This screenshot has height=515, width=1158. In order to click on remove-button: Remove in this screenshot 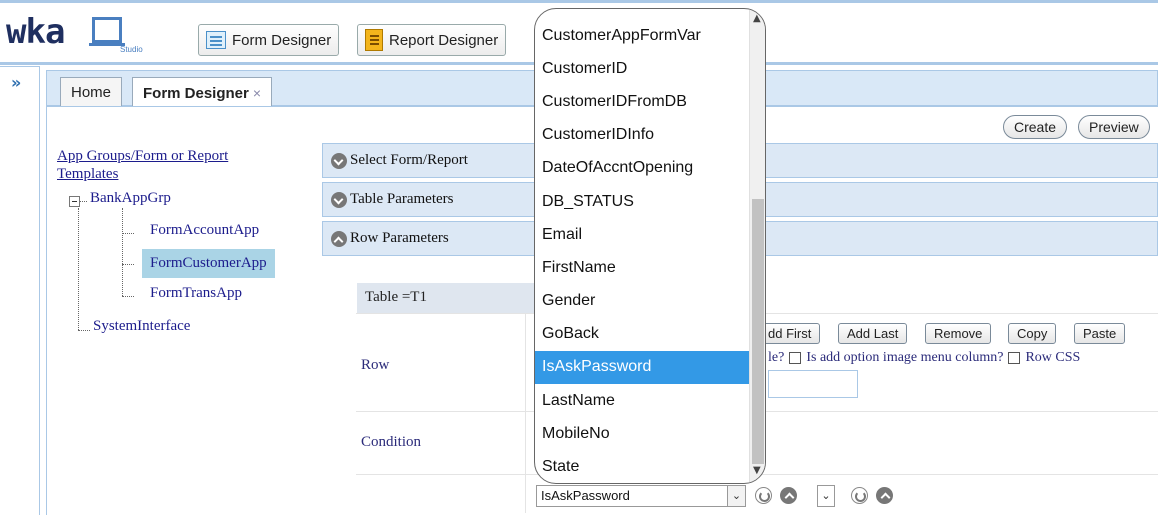, I will do `click(958, 333)`.